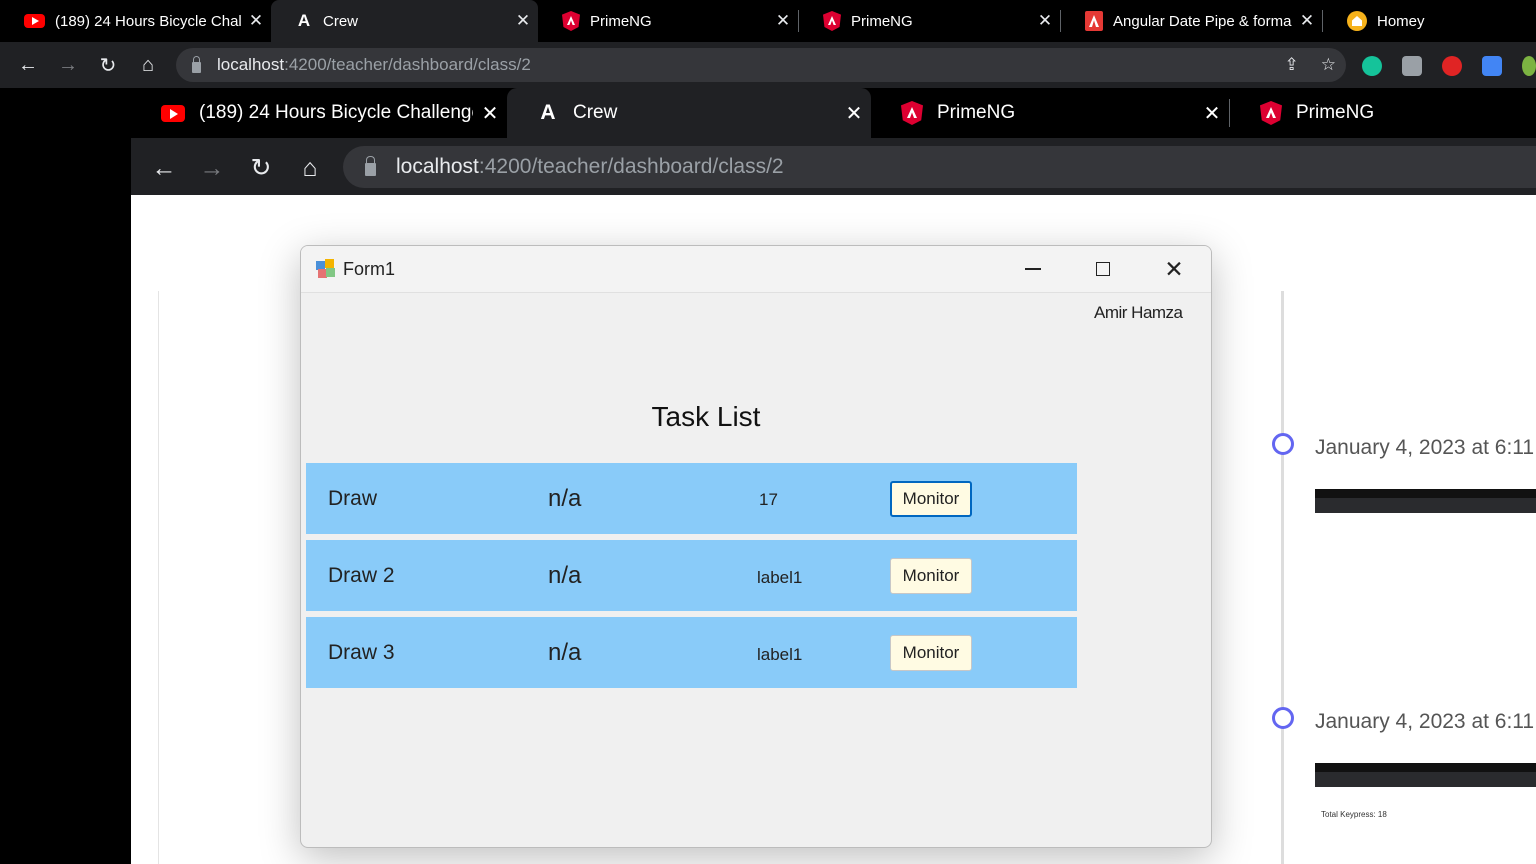  Describe the element at coordinates (1354, 814) in the screenshot. I see `thumbnail-caption: Total Keypress: 18` at that location.